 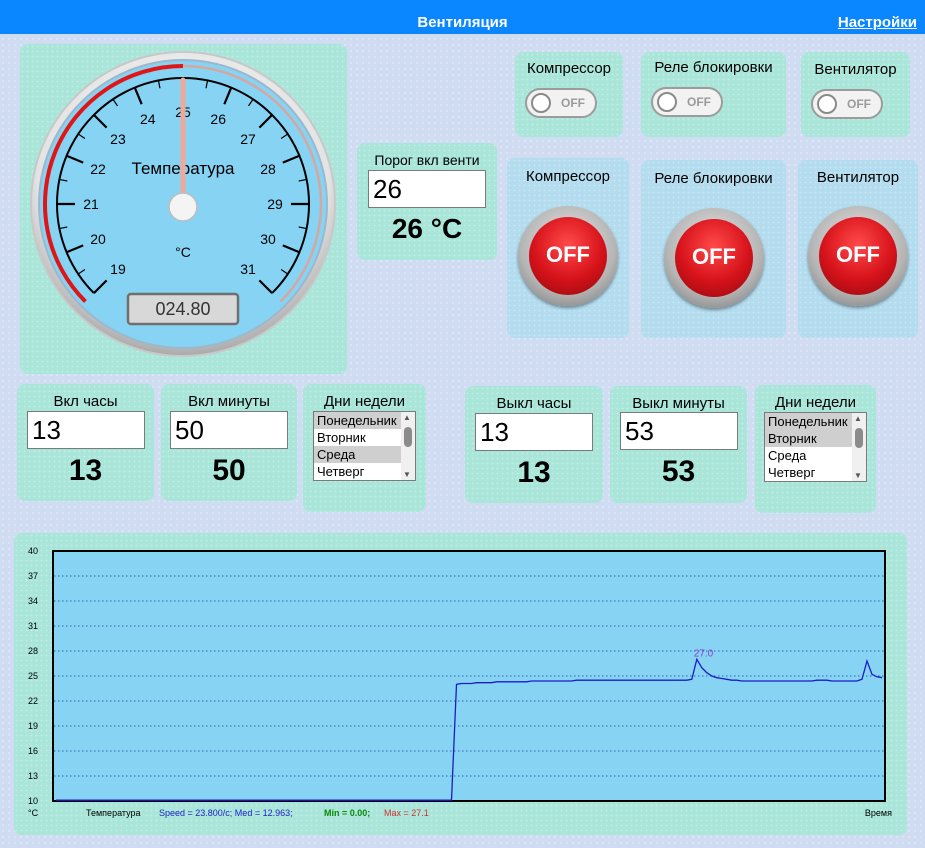 What do you see at coordinates (713, 178) in the screenshot?
I see `button-label-relay: Реле блокировки` at bounding box center [713, 178].